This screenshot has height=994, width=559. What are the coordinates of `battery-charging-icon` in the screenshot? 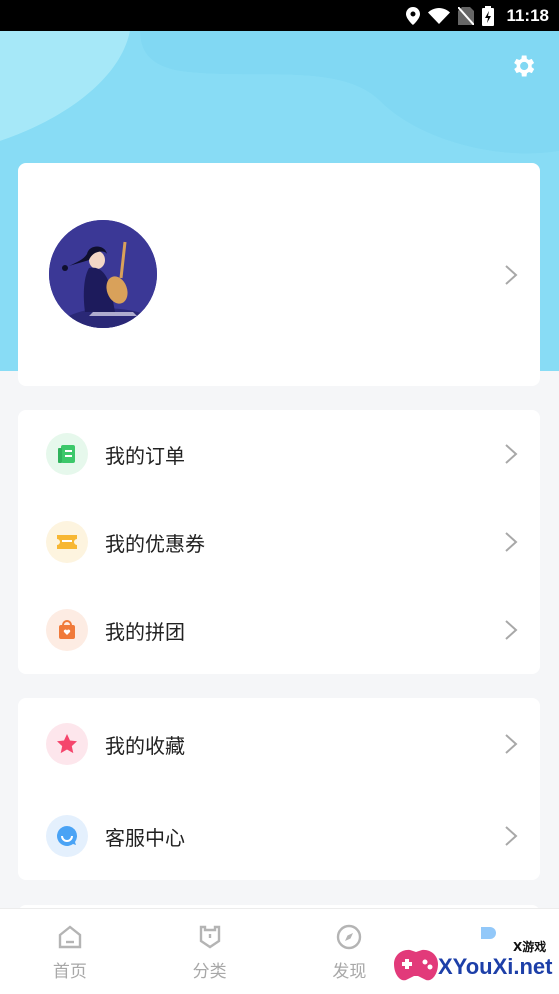 It's located at (488, 15).